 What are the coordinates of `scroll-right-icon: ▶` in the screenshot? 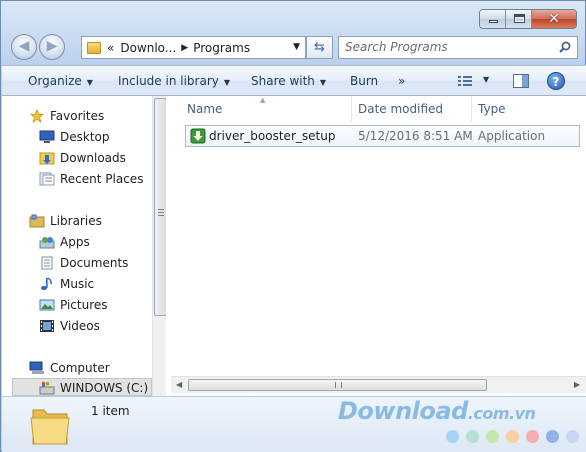 It's located at (577, 384).